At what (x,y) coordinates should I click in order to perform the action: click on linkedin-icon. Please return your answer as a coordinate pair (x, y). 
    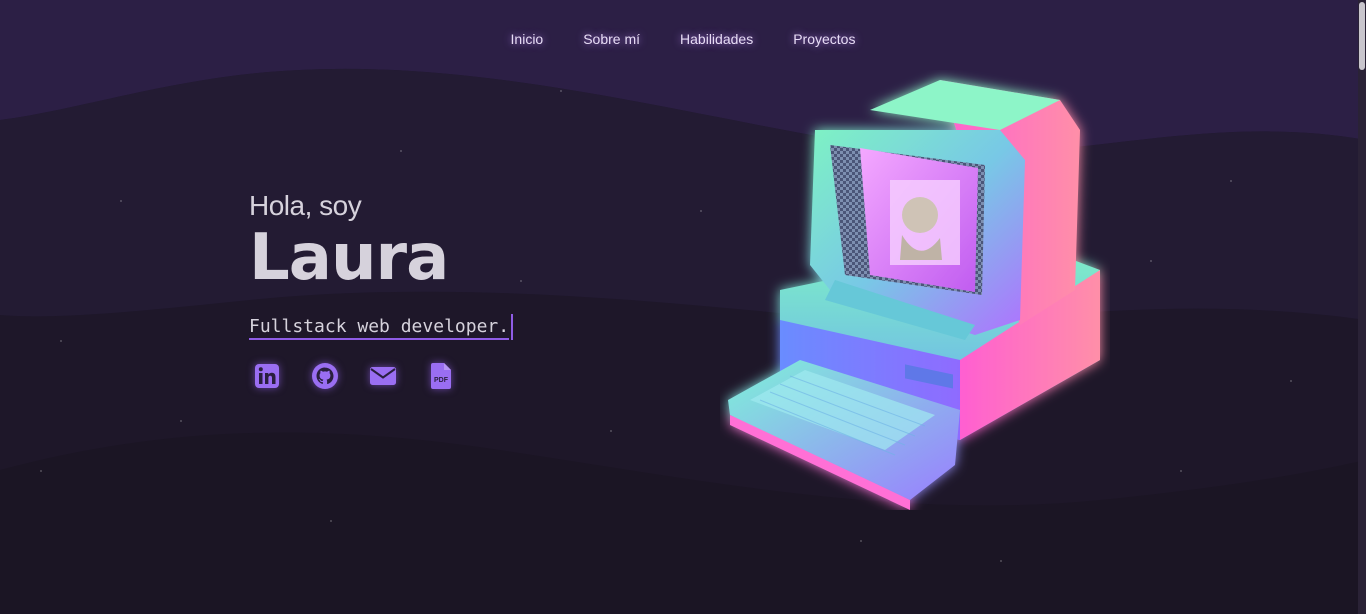
    Looking at the image, I should click on (267, 376).